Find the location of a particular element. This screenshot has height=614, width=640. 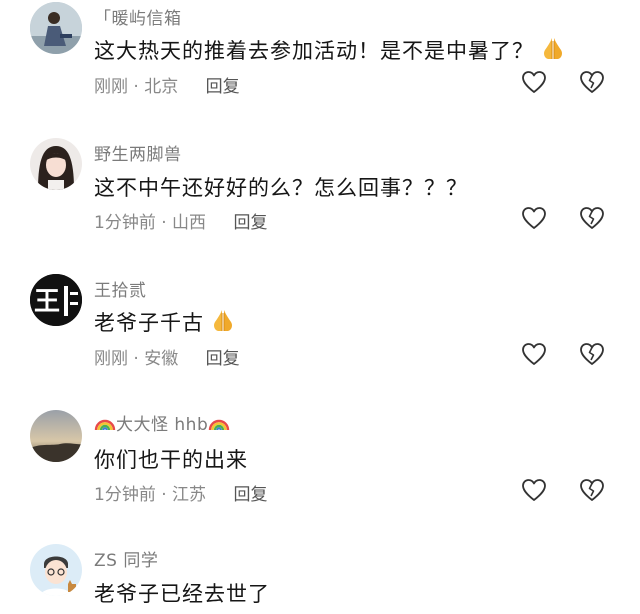

comment-meta: 刚刚 · 安徽 回复 is located at coordinates (167, 356).